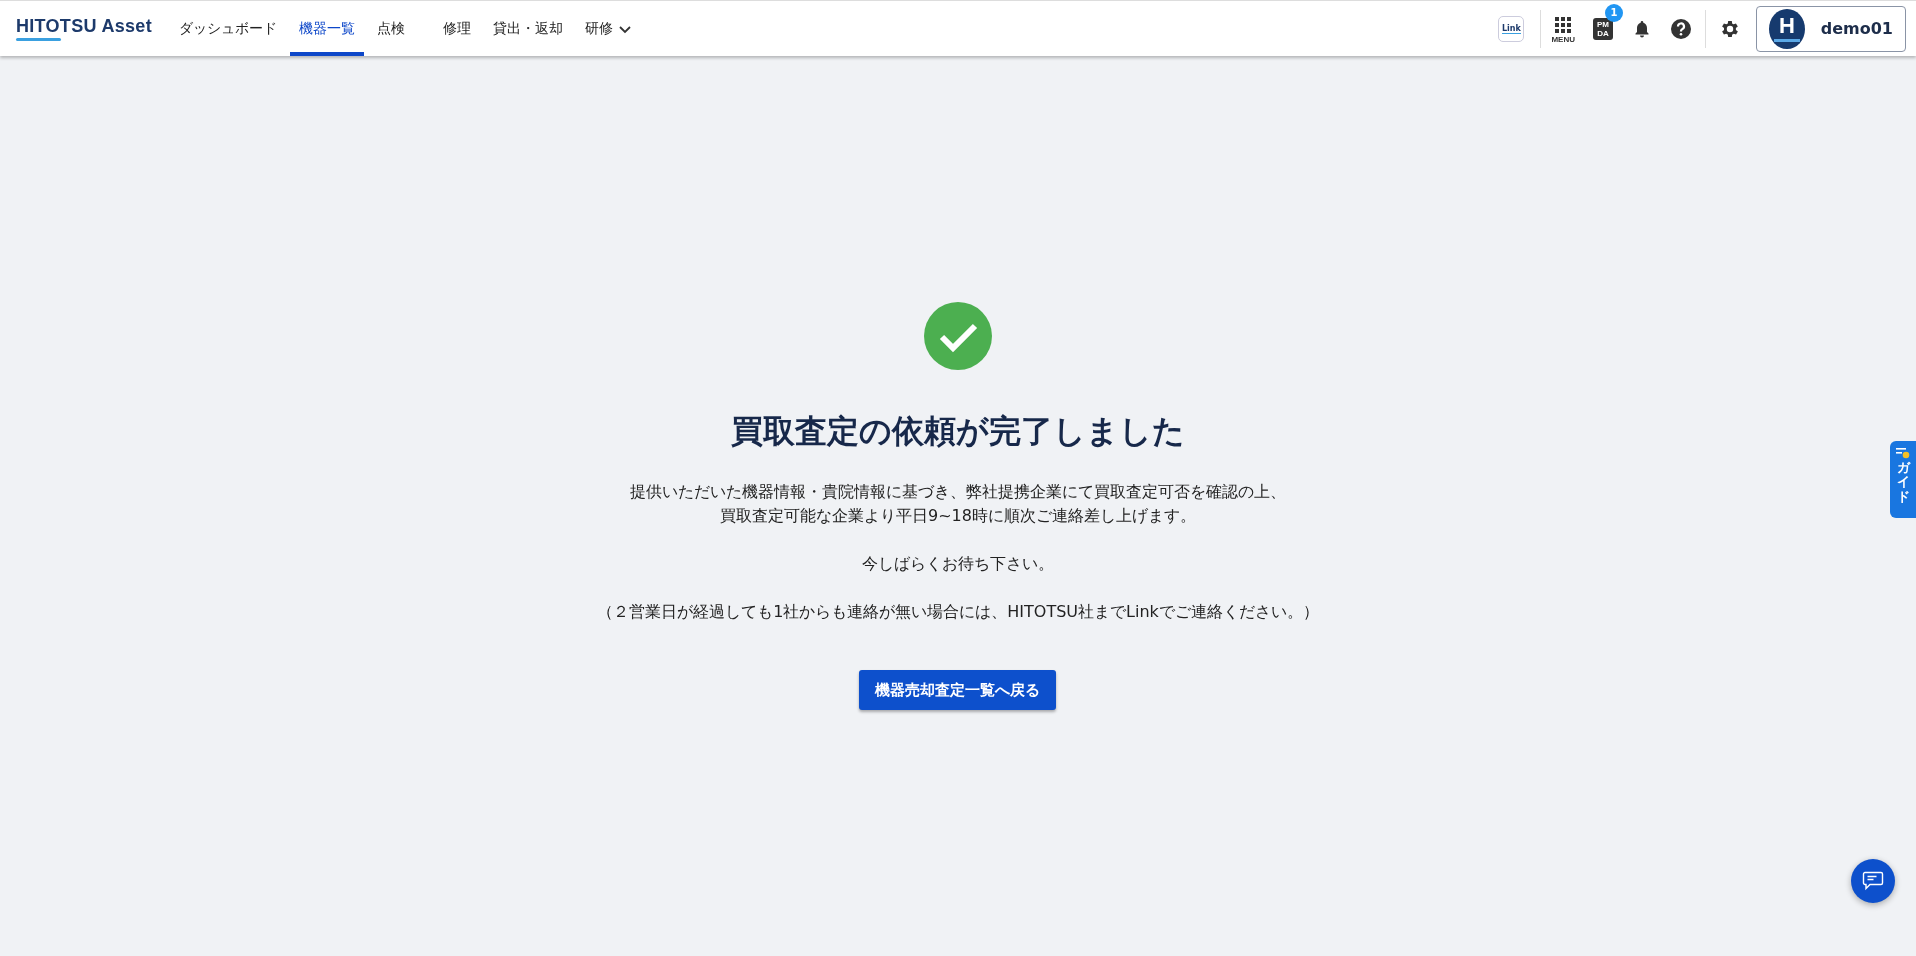 The width and height of the screenshot is (1916, 956). I want to click on help-icon, so click(1681, 28).